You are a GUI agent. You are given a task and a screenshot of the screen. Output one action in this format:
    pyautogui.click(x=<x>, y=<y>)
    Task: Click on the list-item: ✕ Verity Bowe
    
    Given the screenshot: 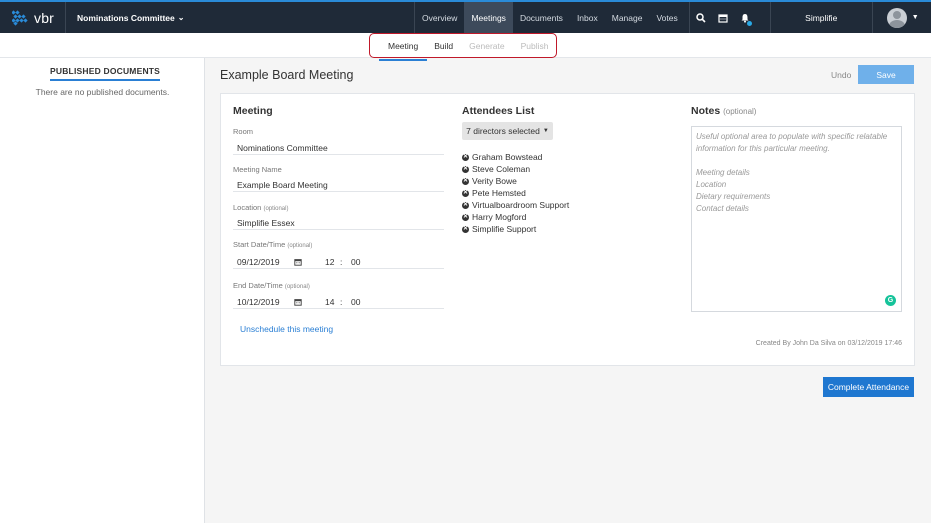 What is the action you would take?
    pyautogui.click(x=515, y=181)
    